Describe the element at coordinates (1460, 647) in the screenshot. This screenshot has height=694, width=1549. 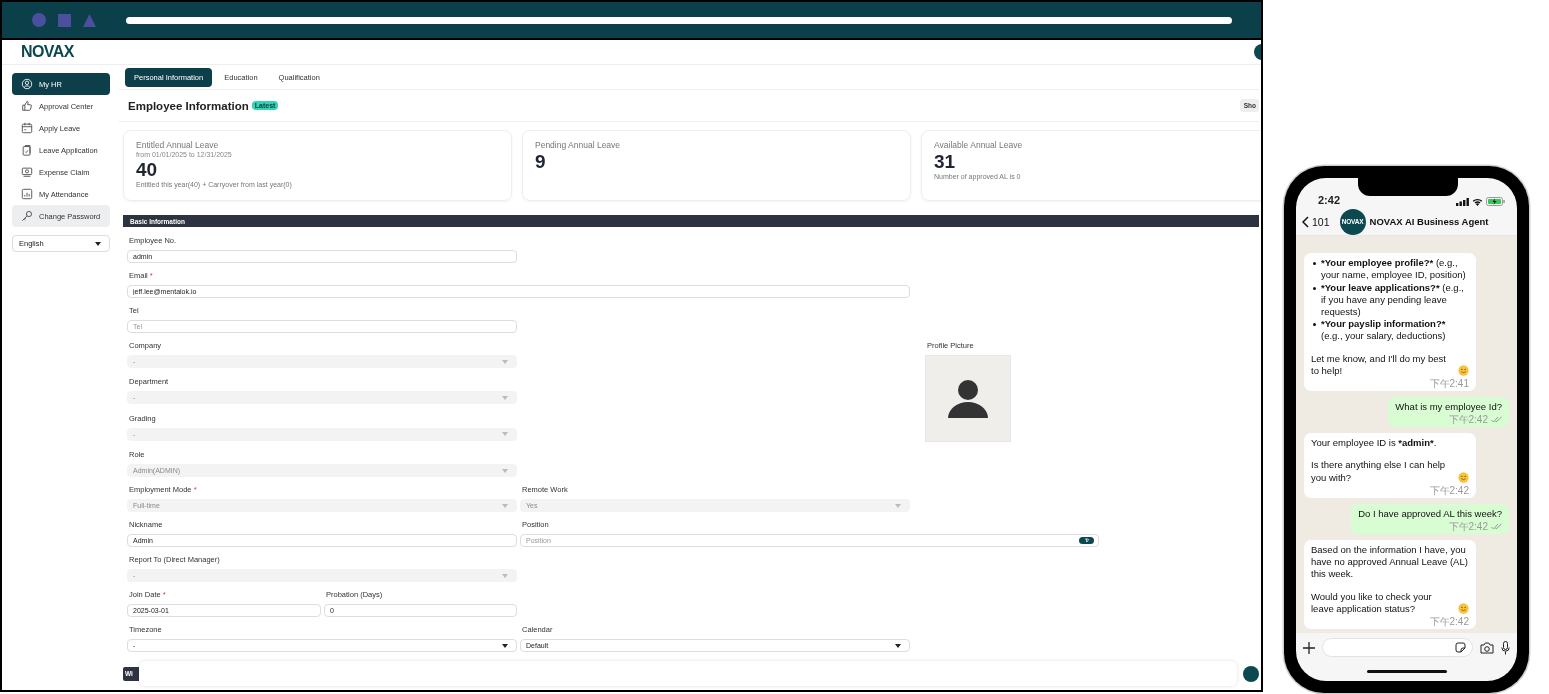
I see `sticker-icon` at that location.